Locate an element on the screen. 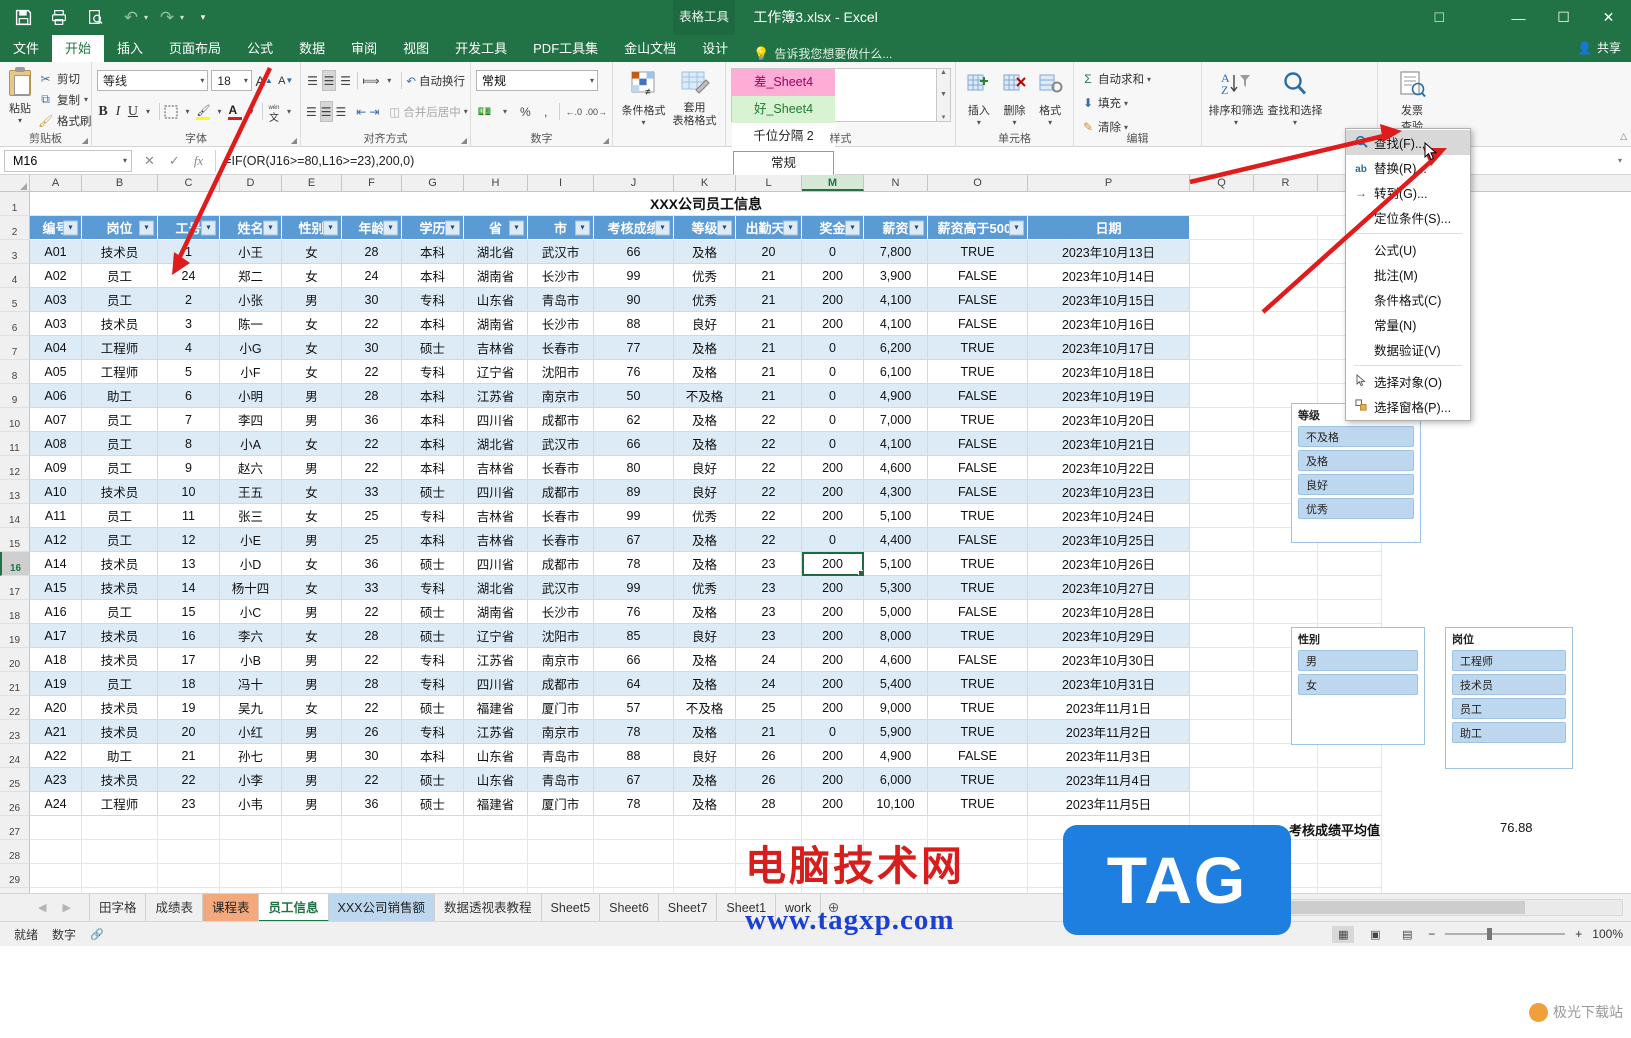 Image resolution: width=1631 pixels, height=1038 pixels. cell-styles-scrollbar: ▲ ▼ ▾ is located at coordinates (943, 95).